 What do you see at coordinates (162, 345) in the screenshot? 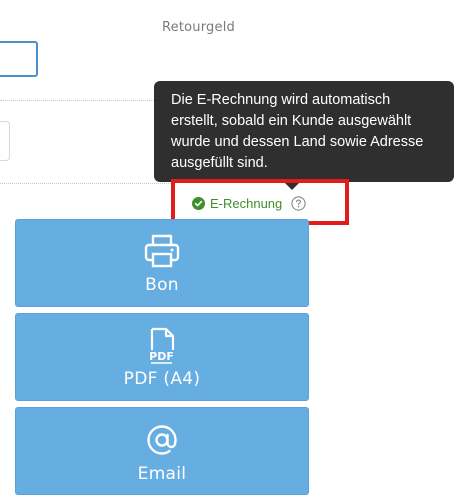
I see `pdf-file-icon: PDF` at bounding box center [162, 345].